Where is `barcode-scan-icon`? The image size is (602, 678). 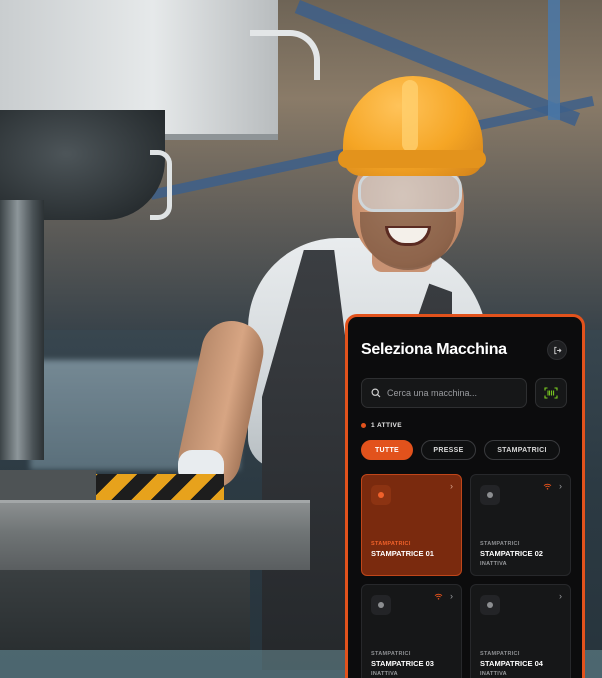 barcode-scan-icon is located at coordinates (551, 393).